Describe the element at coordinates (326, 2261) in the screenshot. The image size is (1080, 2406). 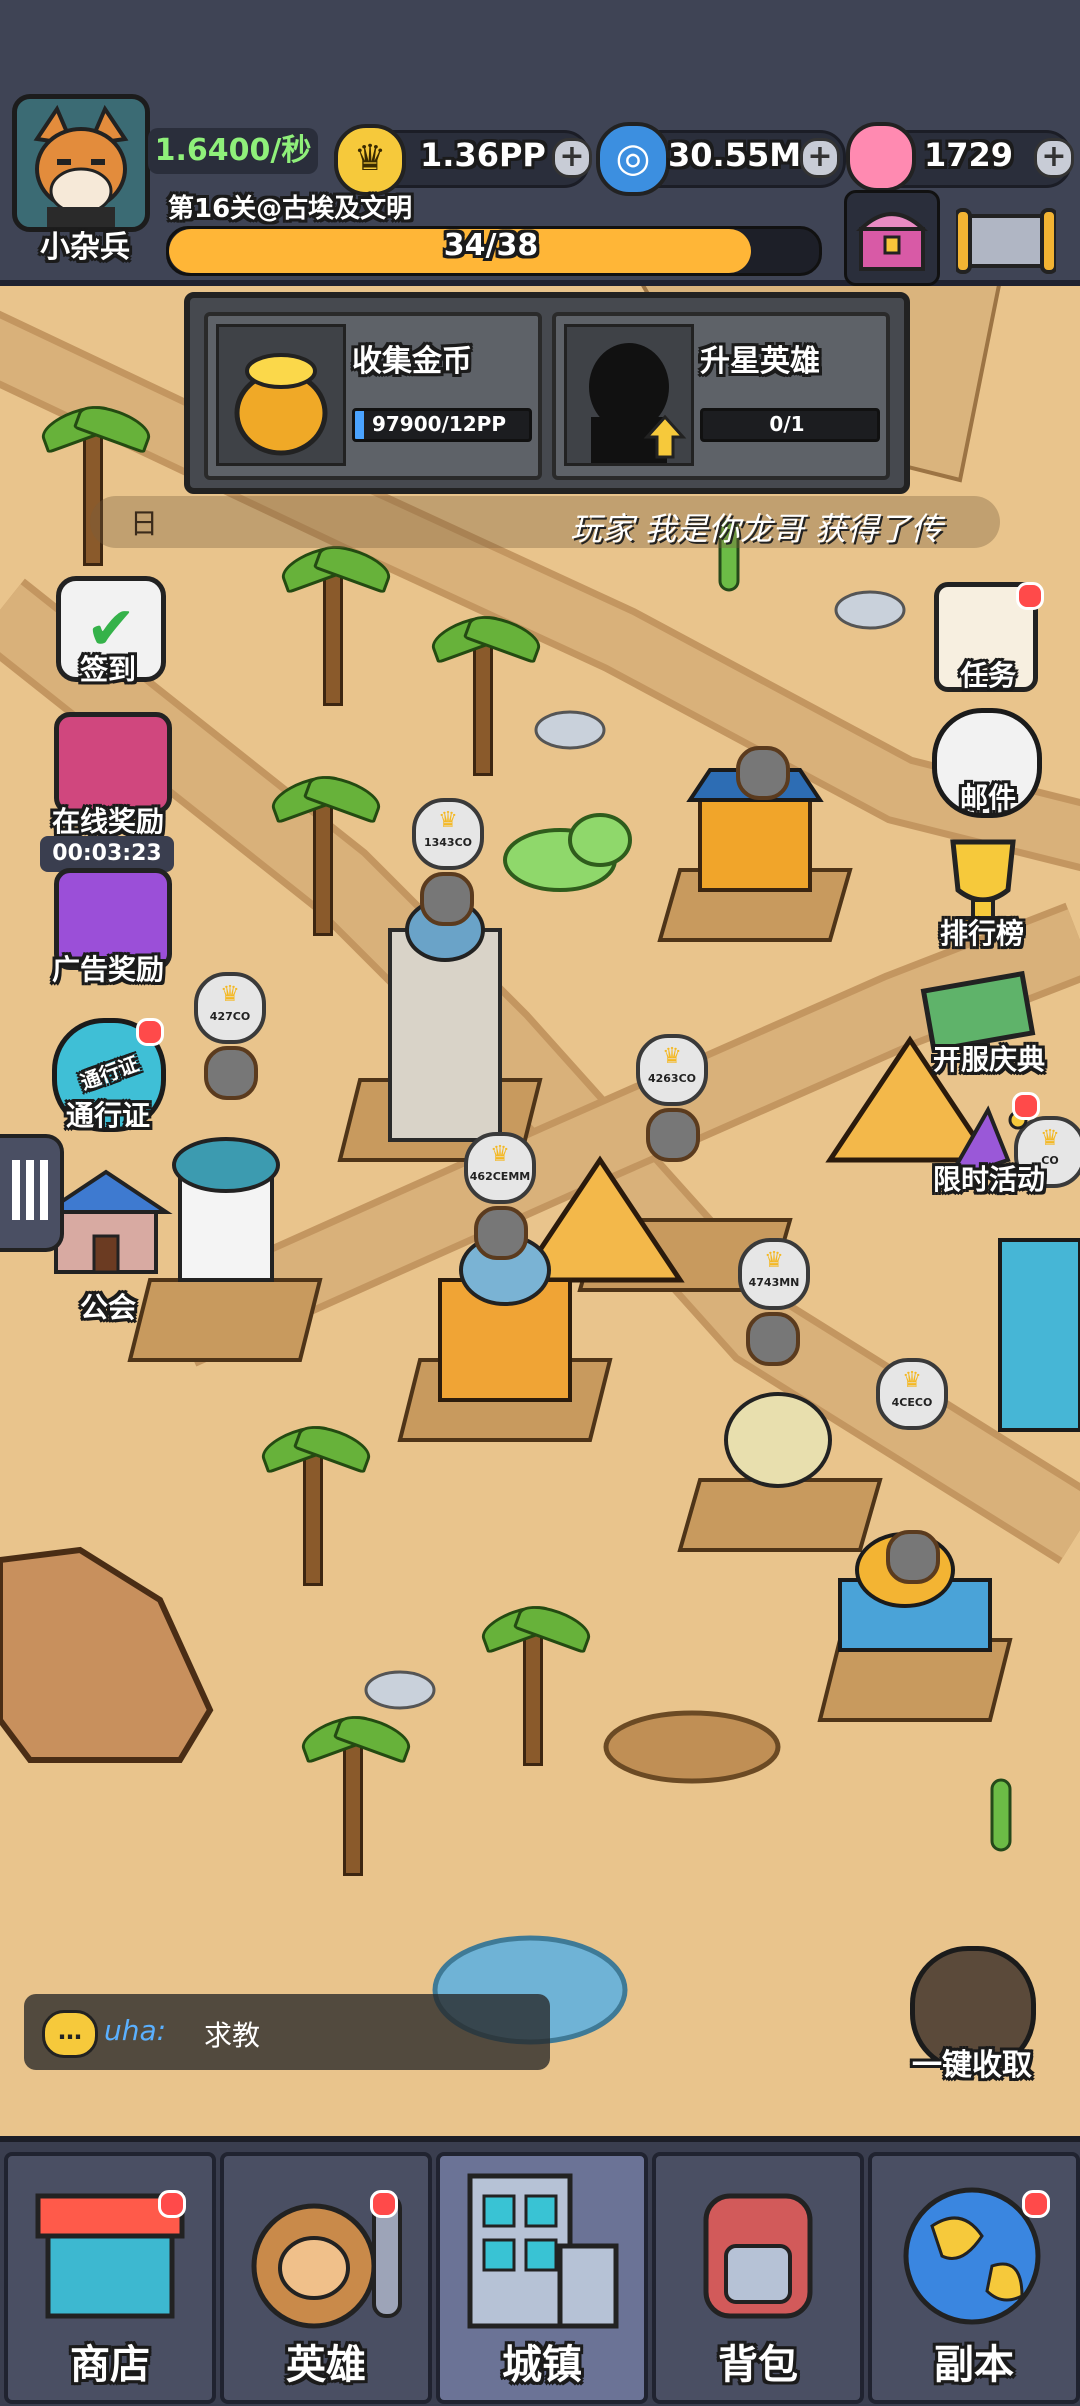
I see `caveman-hero-icon` at that location.